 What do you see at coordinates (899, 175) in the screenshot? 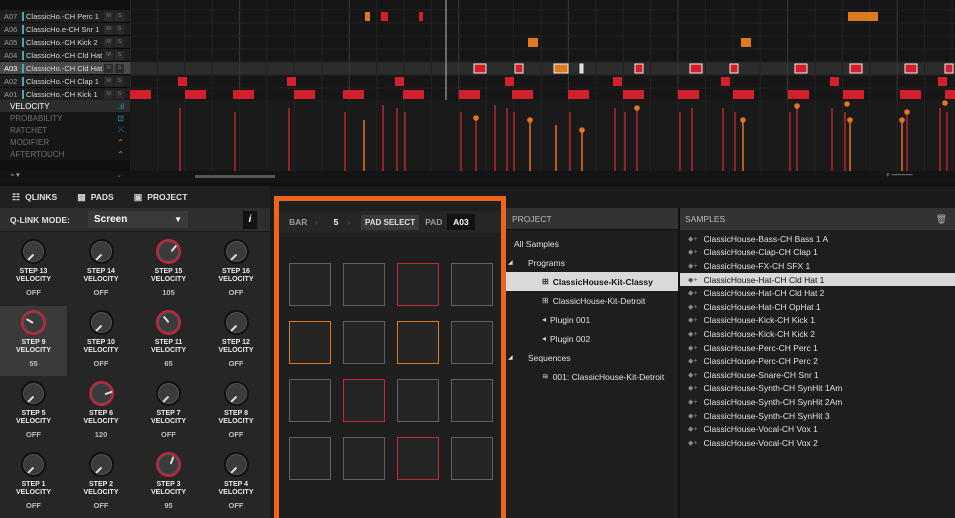
I see `zoom-icon: ▾ ━━━━━` at bounding box center [899, 175].